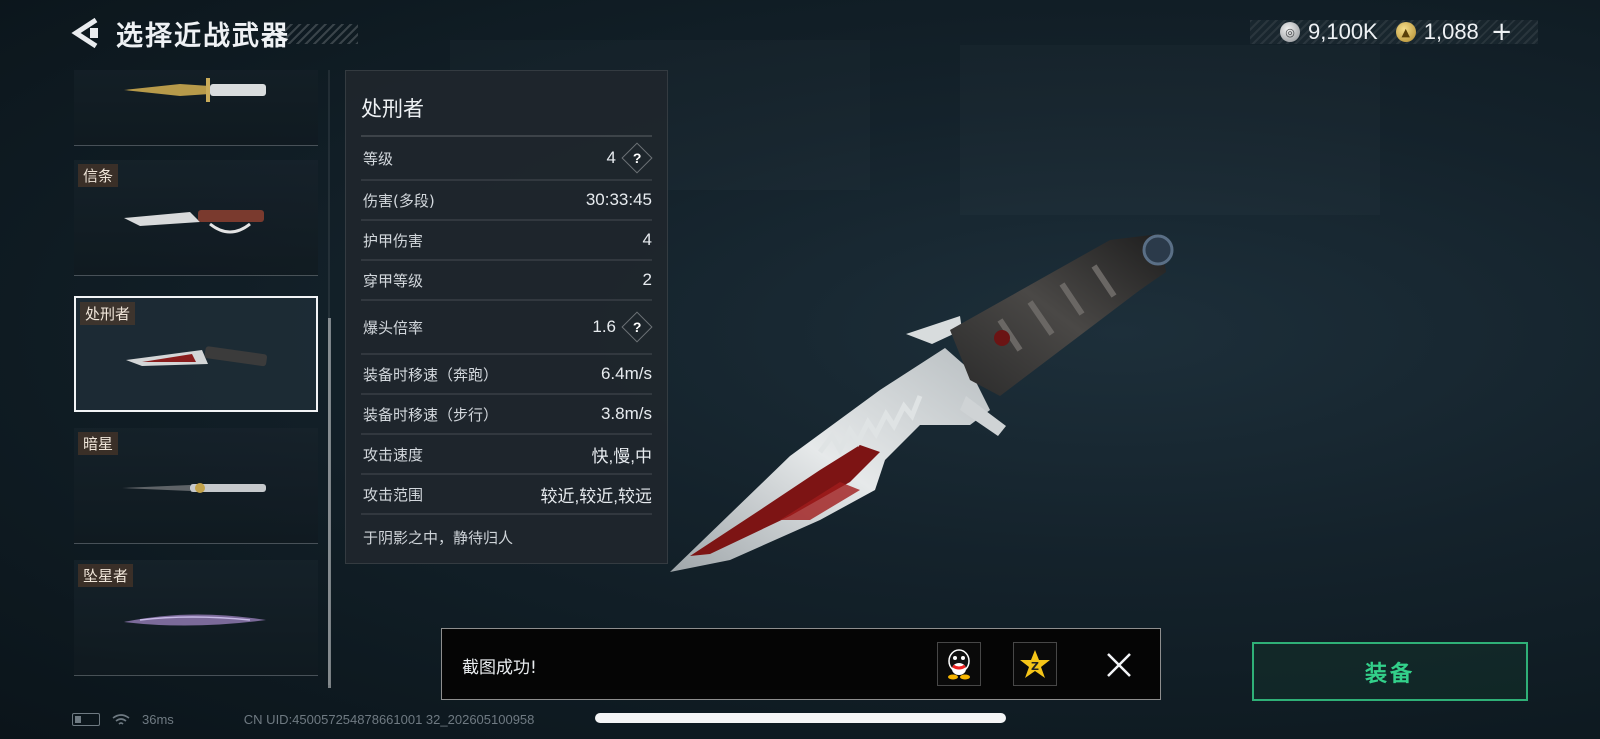 The height and width of the screenshot is (739, 1600). What do you see at coordinates (506, 201) in the screenshot?
I see `stat-row: 伤害(多段) 30:33:45` at bounding box center [506, 201].